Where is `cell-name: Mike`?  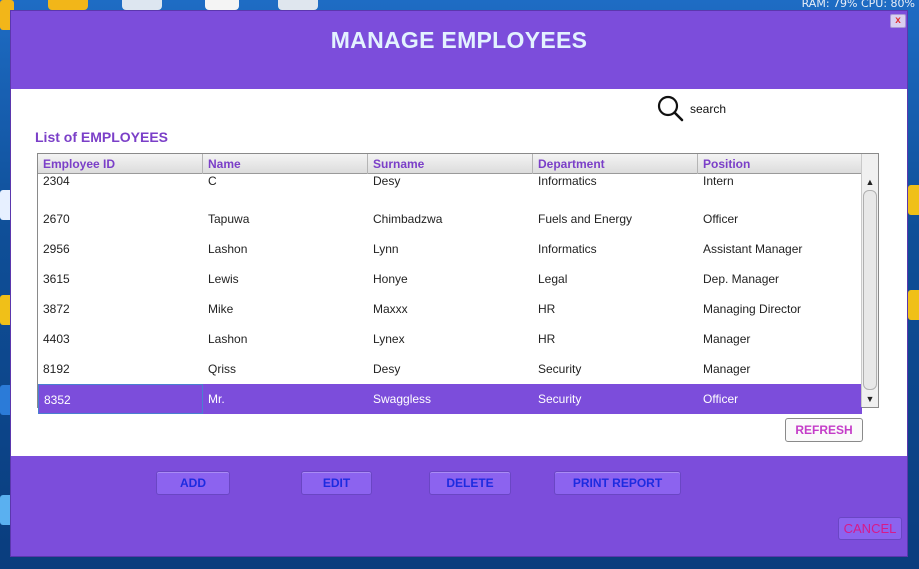 cell-name: Mike is located at coordinates (221, 309).